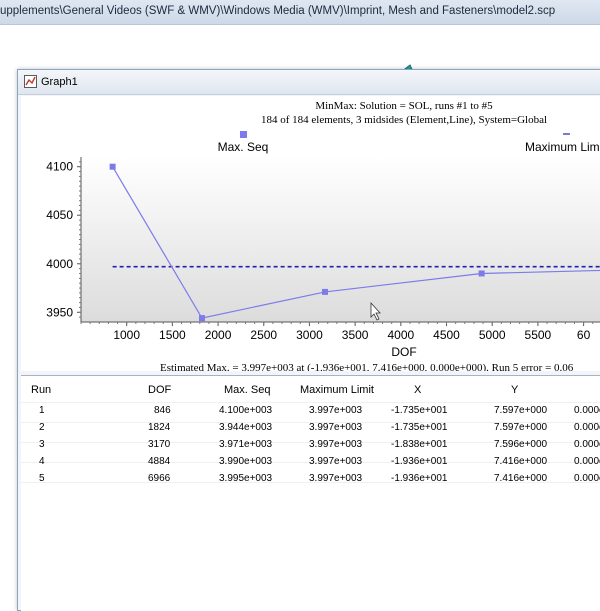 The image size is (600, 611). I want to click on cell-y: 7.596e+000, so click(521, 444).